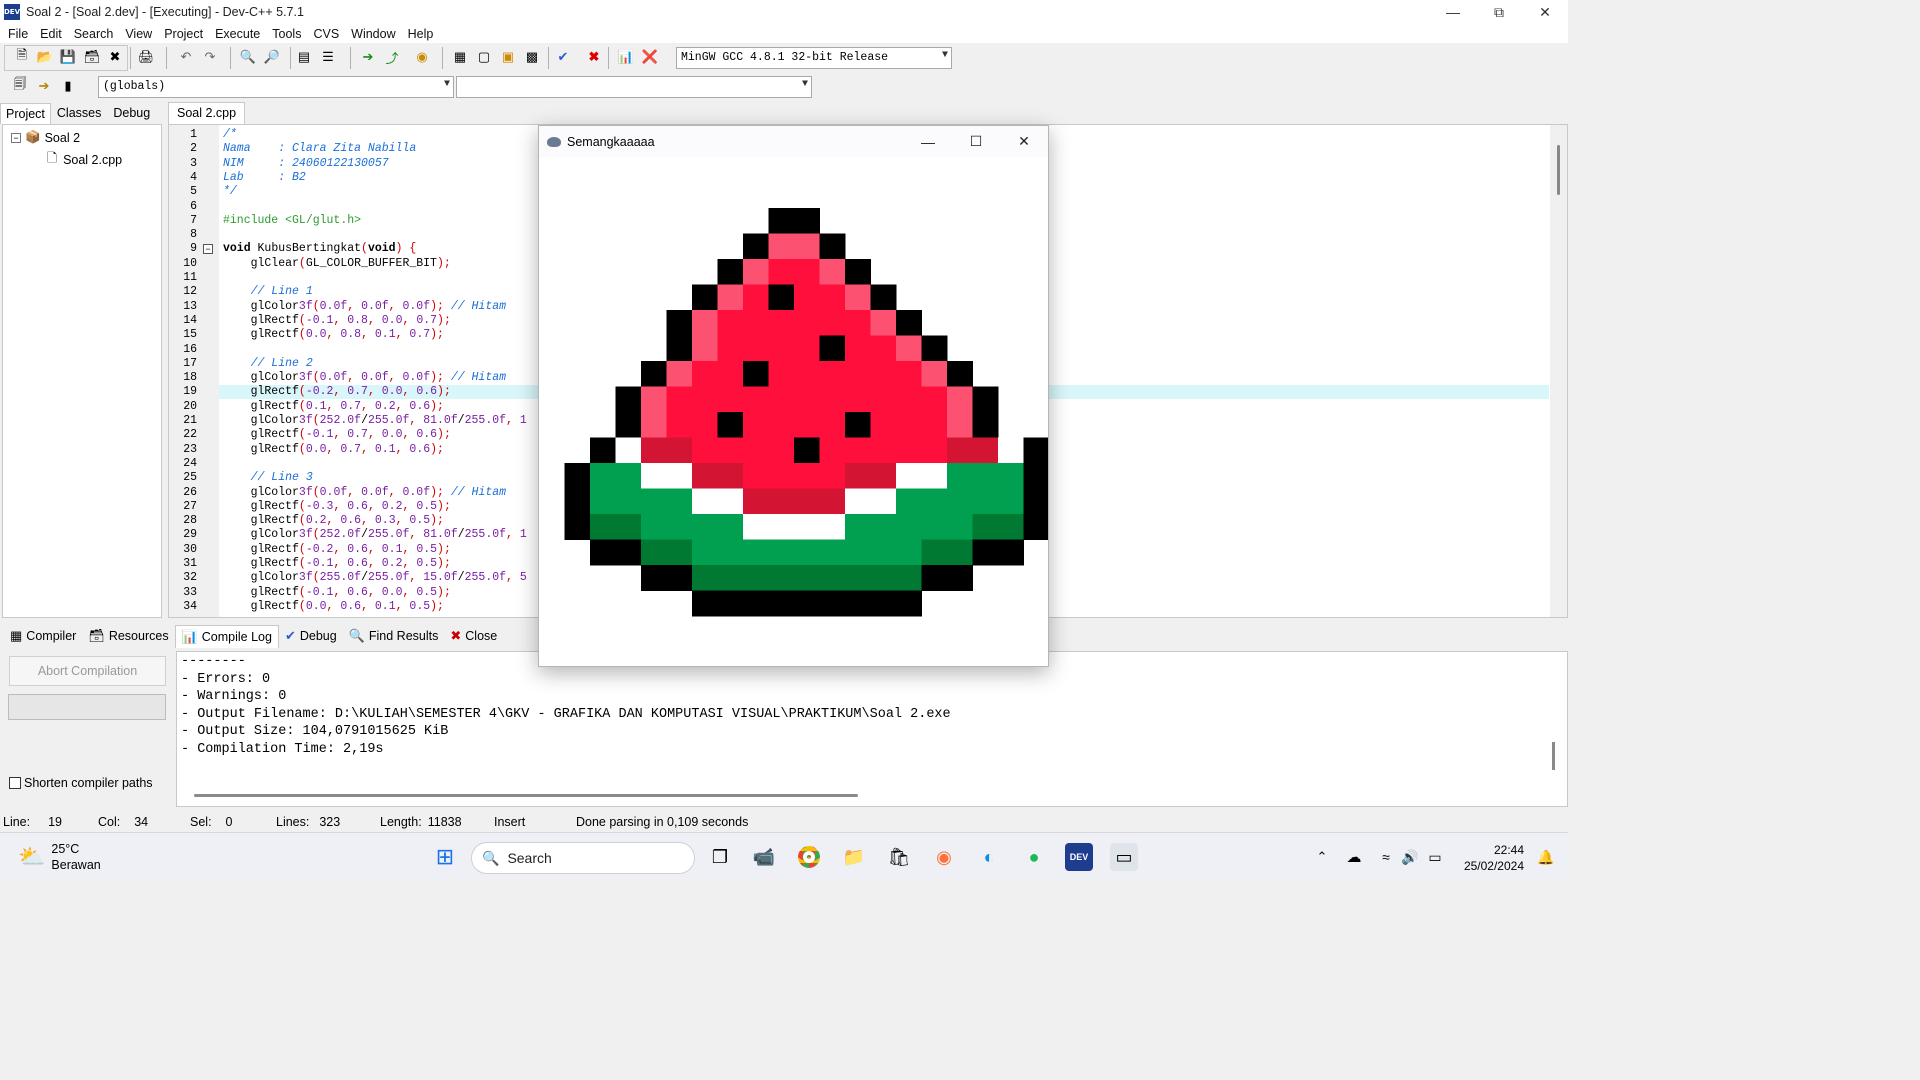 Image resolution: width=1920 pixels, height=1080 pixels. What do you see at coordinates (193, 192) in the screenshot?
I see `line-number: 5` at bounding box center [193, 192].